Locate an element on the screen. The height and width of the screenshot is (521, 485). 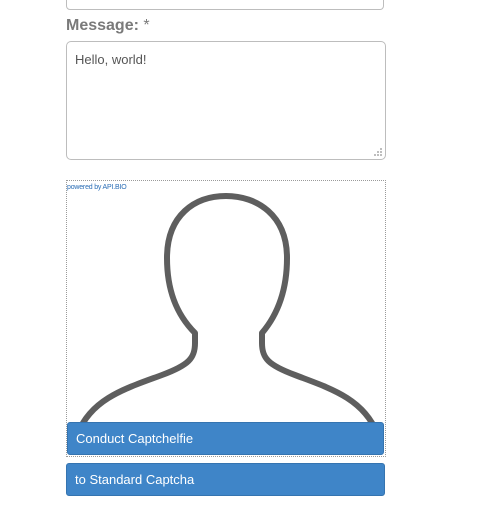
previous-field-input is located at coordinates (225, 5).